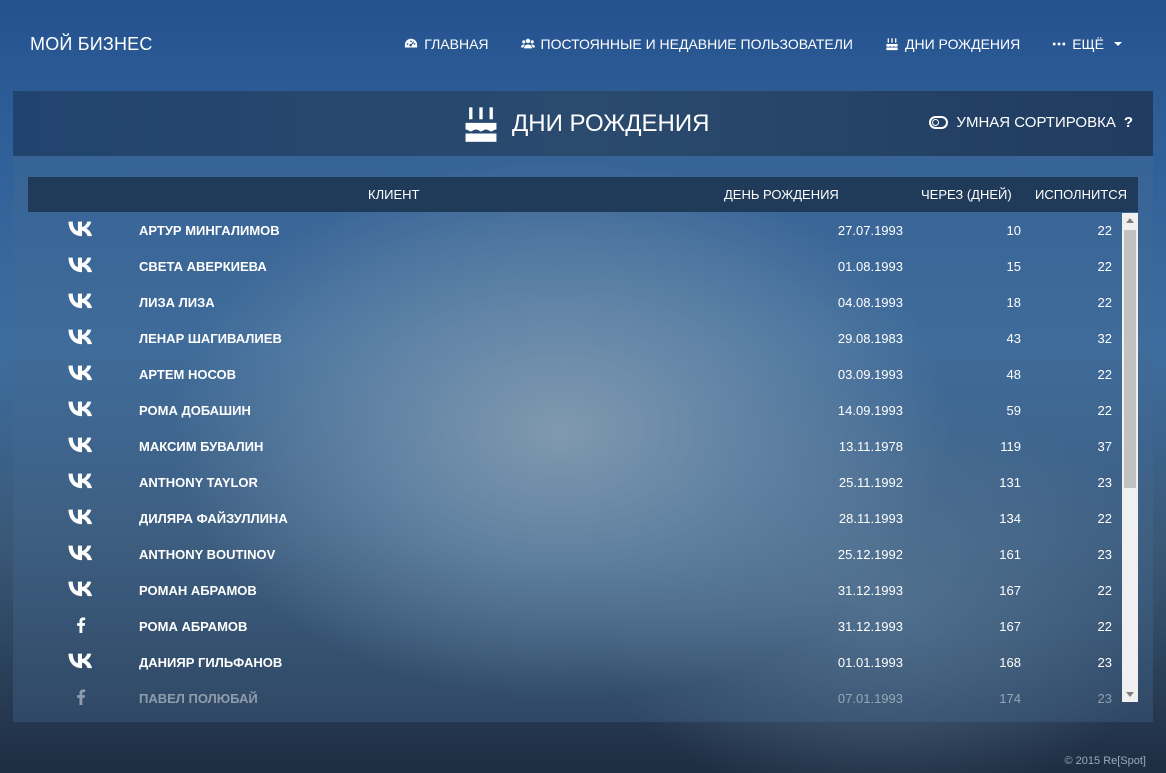 This screenshot has width=1166, height=773. Describe the element at coordinates (411, 43) in the screenshot. I see `dashboard-icon` at that location.